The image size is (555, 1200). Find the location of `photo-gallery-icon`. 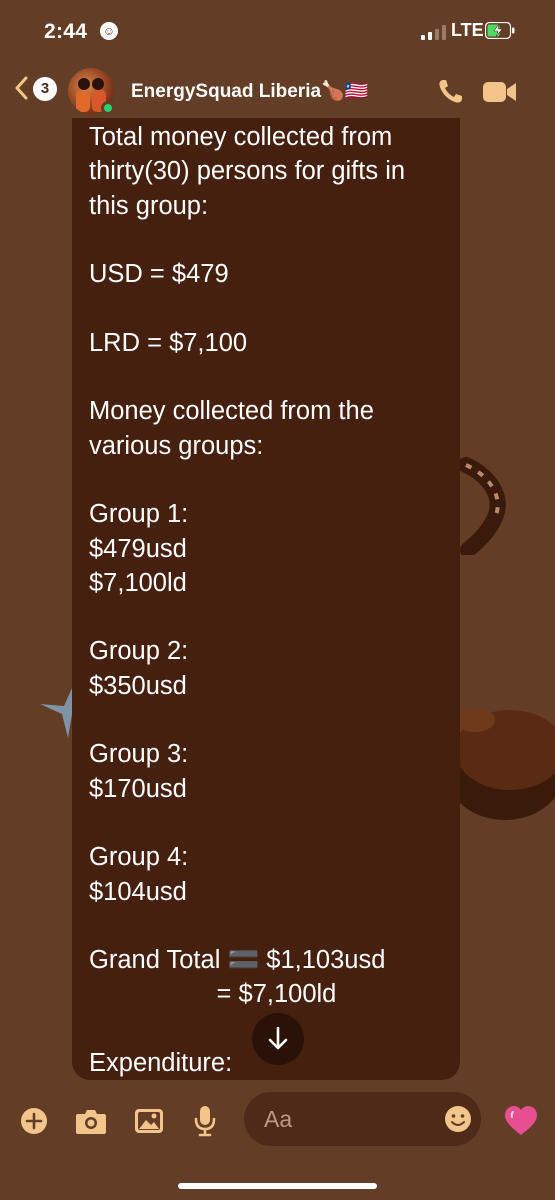

photo-gallery-icon is located at coordinates (149, 1121).